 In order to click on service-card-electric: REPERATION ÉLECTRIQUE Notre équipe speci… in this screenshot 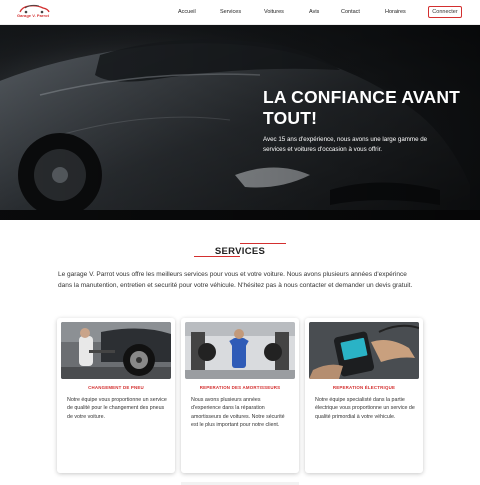, I will do `click(364, 395)`.